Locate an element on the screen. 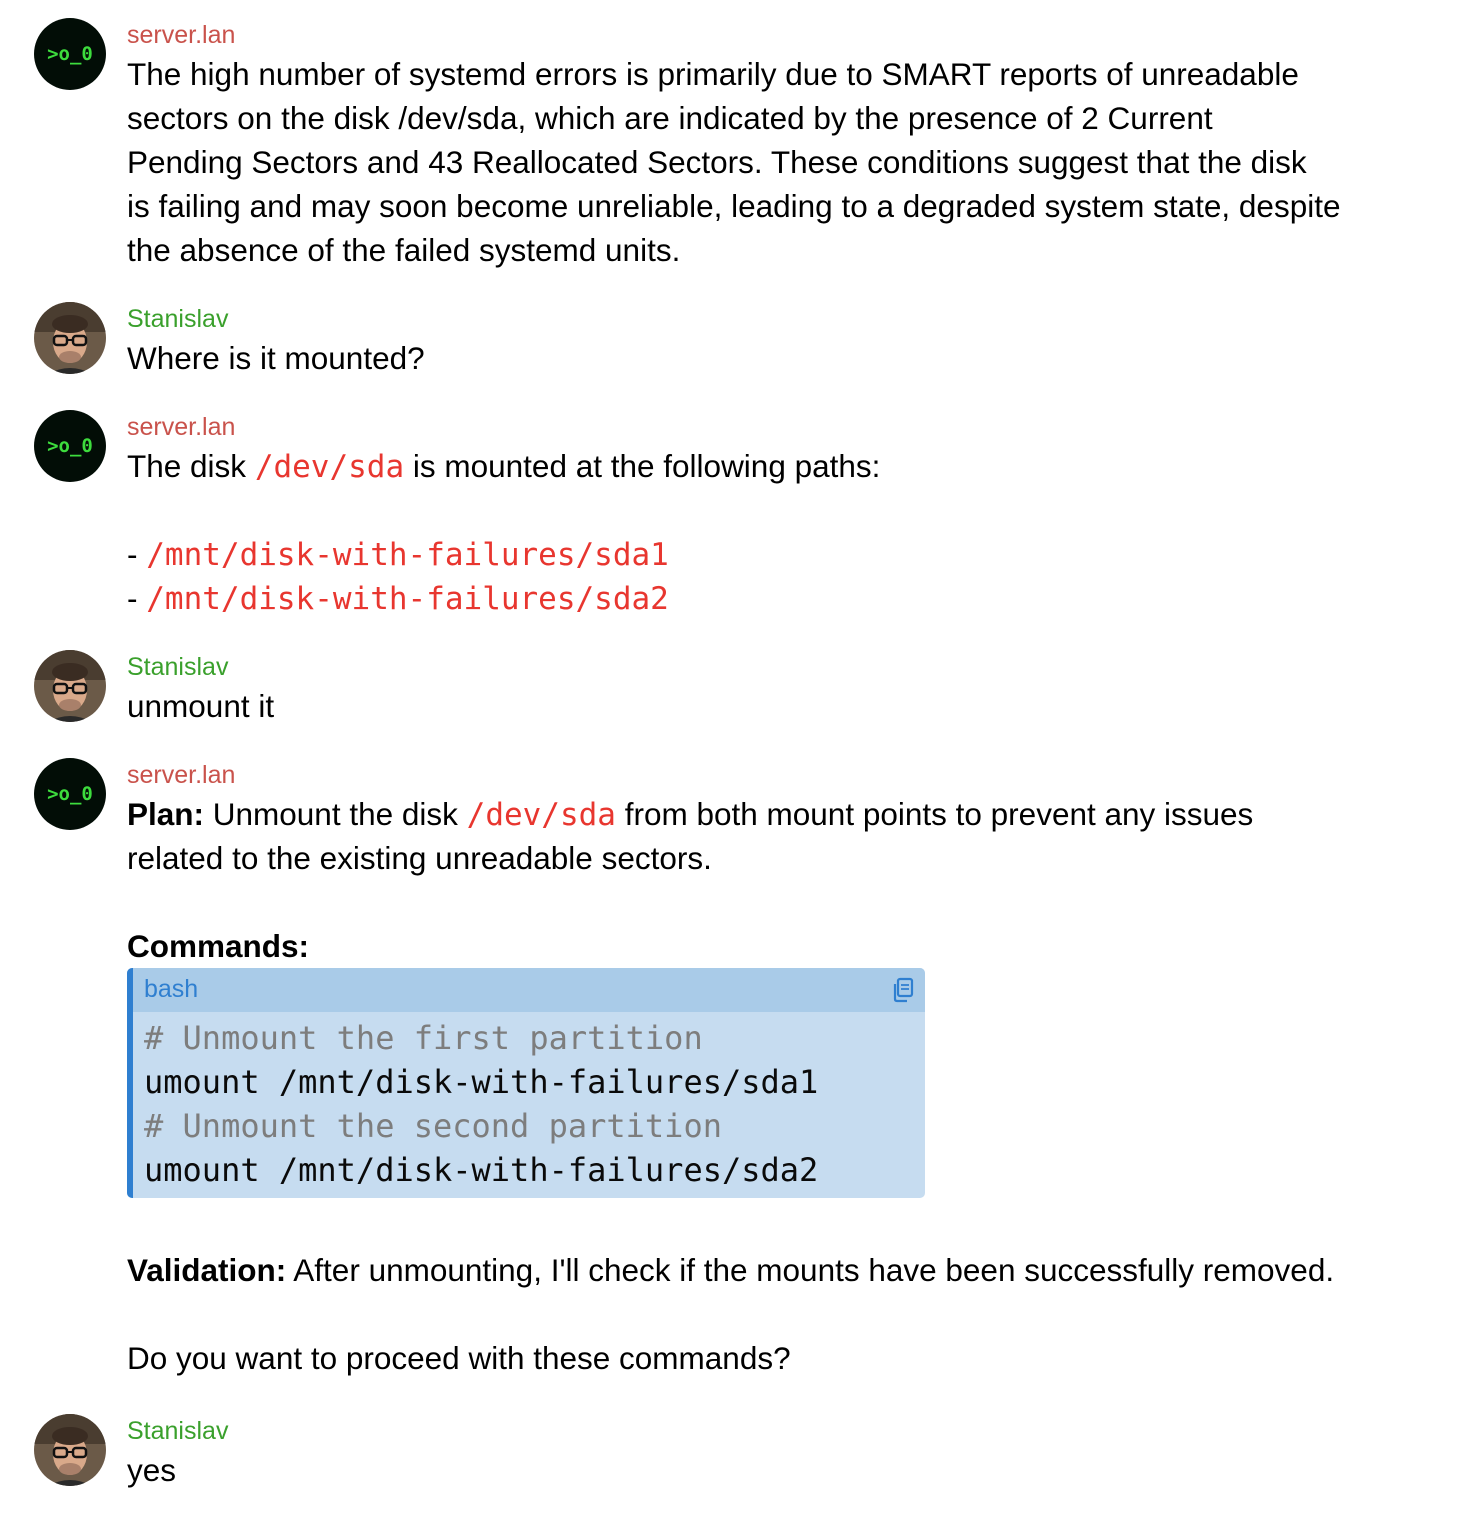  commands-heading: Commands: is located at coordinates (789, 946).